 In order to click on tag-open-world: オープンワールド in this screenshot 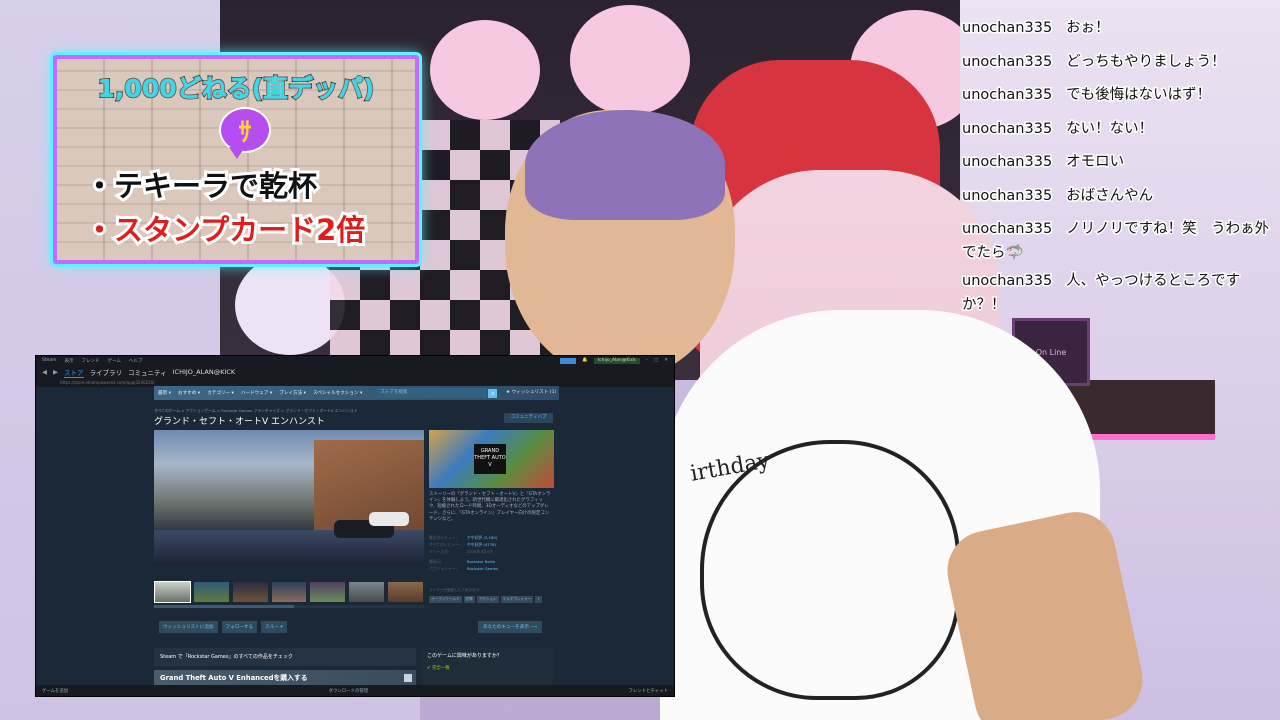, I will do `click(445, 599)`.